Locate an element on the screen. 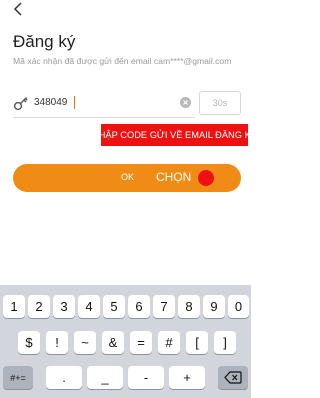 This screenshot has height=398, width=320. ok-button-label: OK is located at coordinates (128, 177).